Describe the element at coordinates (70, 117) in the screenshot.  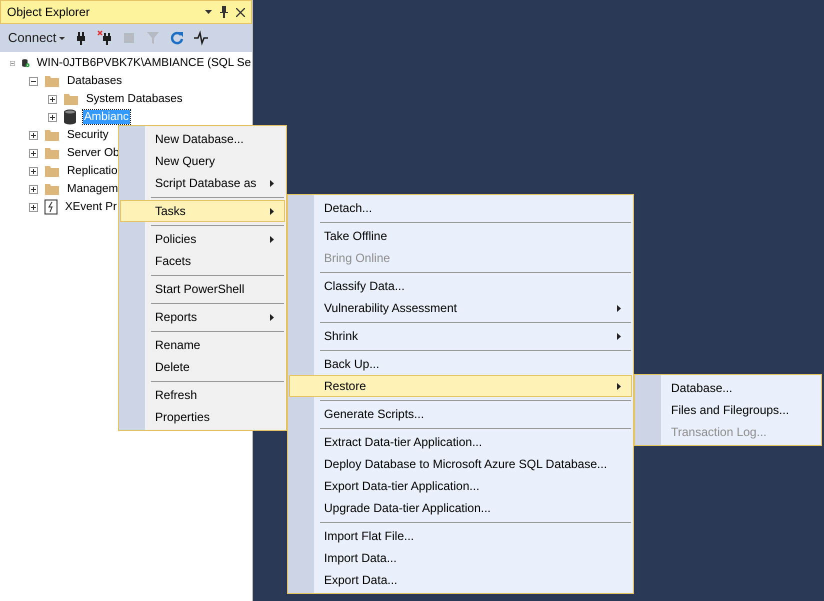
I see `database-icon` at that location.